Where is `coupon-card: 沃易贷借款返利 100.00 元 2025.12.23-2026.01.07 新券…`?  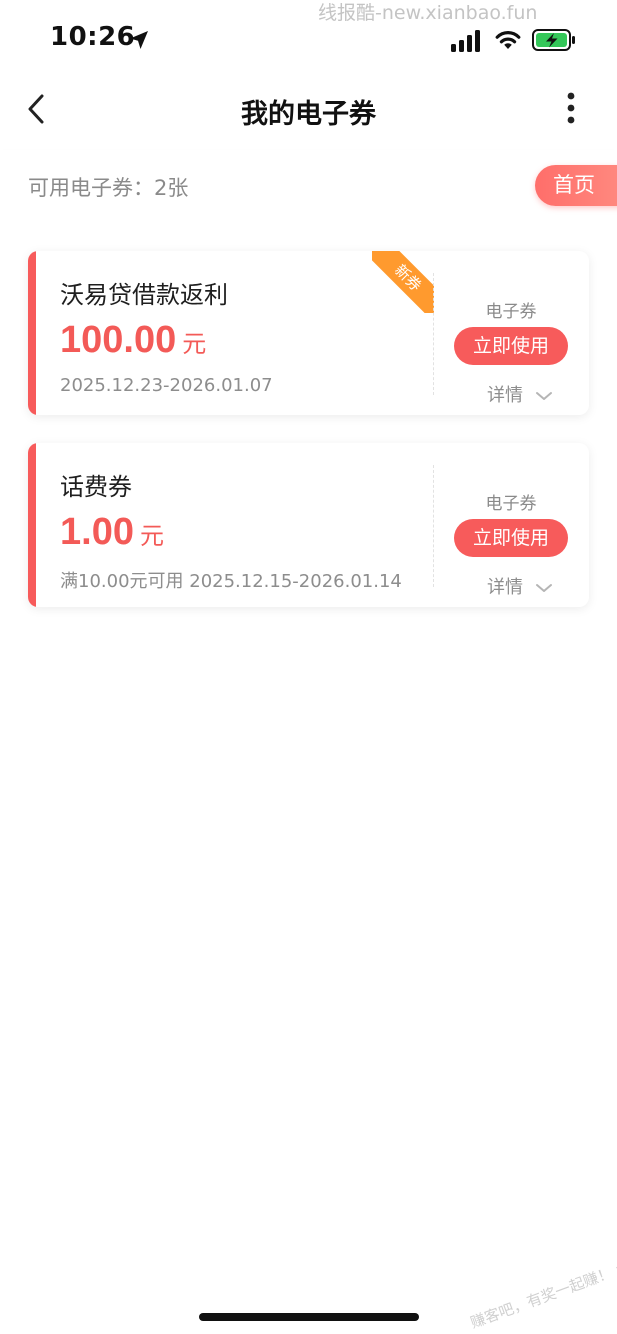 coupon-card: 沃易贷借款返利 100.00 元 2025.12.23-2026.01.07 新券… is located at coordinates (308, 333).